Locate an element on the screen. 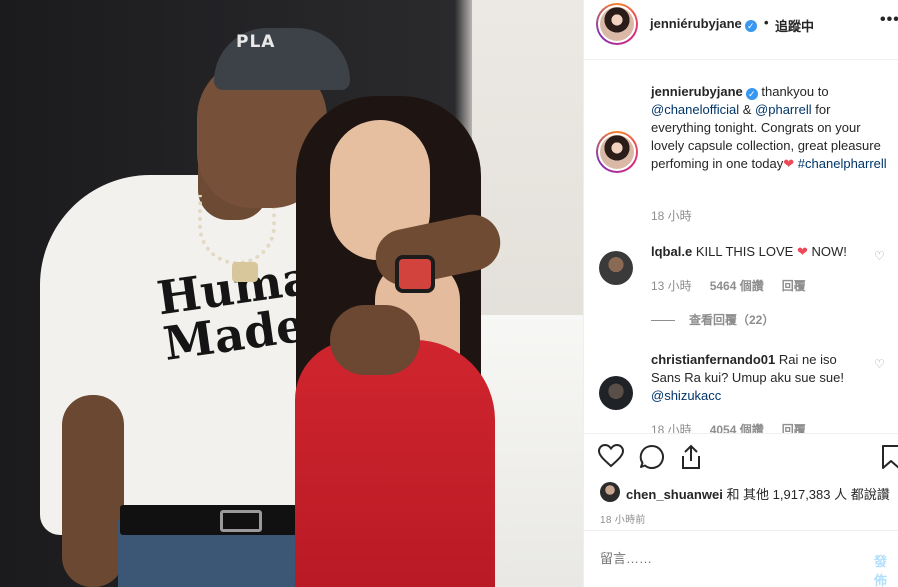 The width and height of the screenshot is (898, 587). header-username-row: jenniérubyjane ✓ is located at coordinates (703, 24).